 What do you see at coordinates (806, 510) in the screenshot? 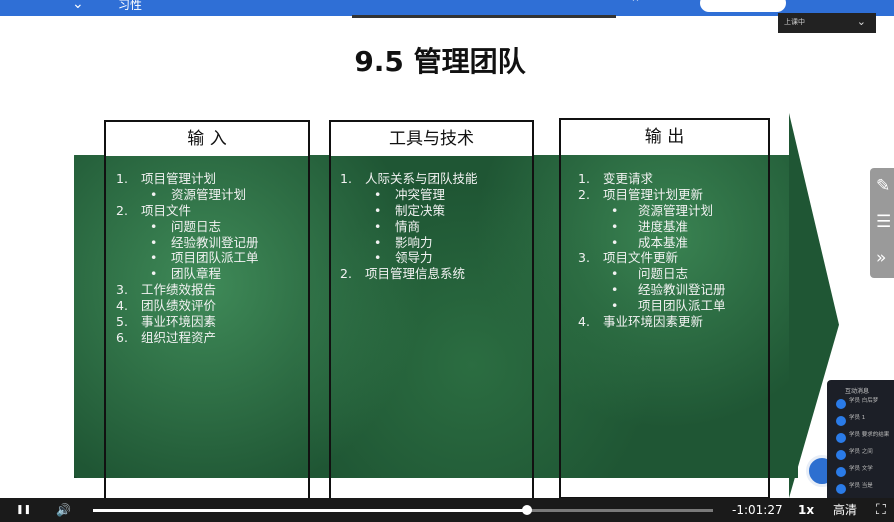
I see `speed-button: 1x` at bounding box center [806, 510].